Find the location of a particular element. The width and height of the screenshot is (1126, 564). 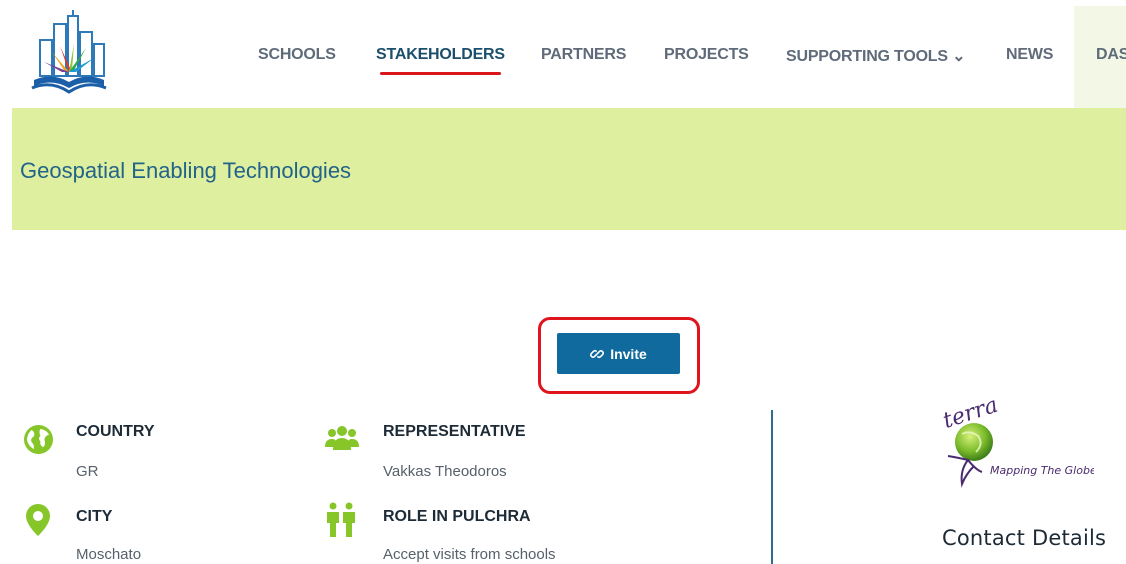

detail-value: Vakkas Theodoros is located at coordinates (445, 471).